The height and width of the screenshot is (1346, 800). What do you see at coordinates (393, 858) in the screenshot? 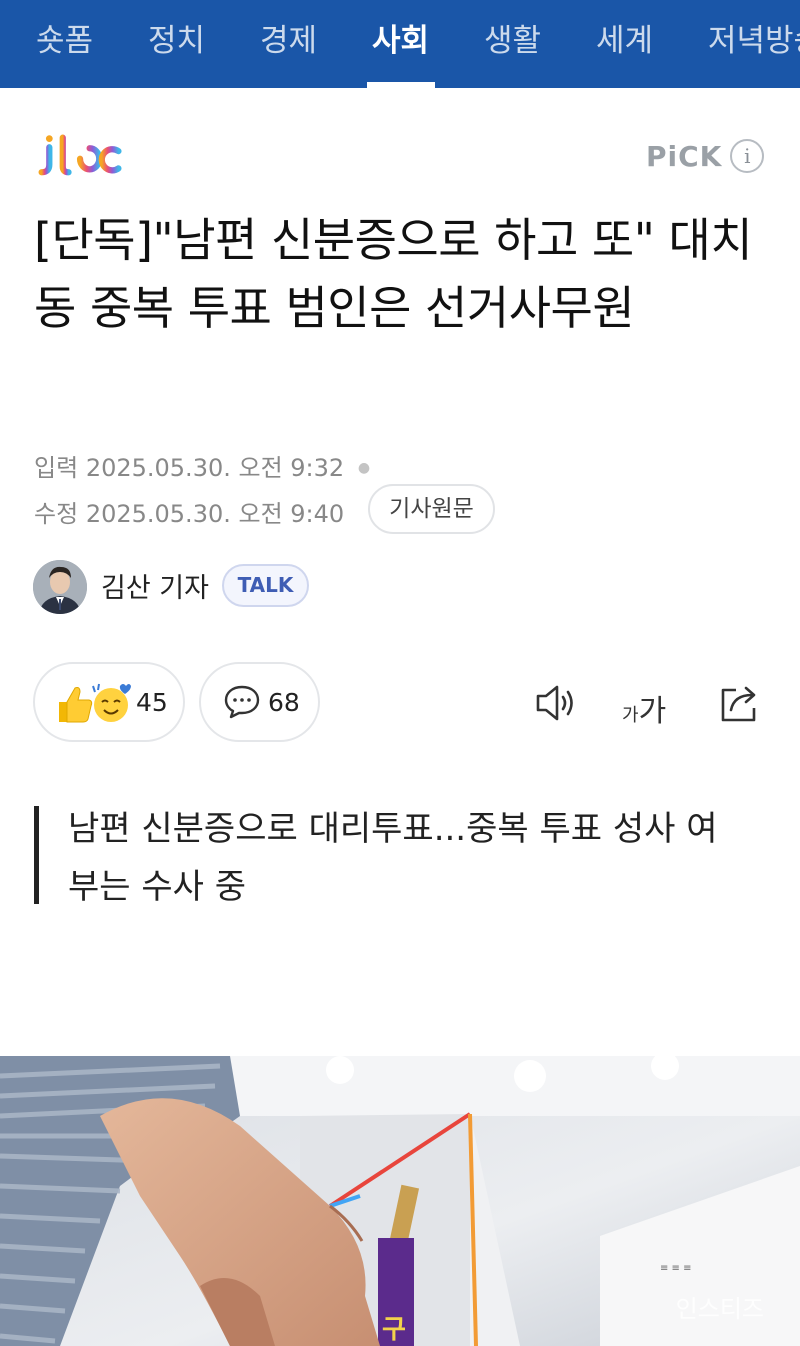
I see `article-subheading: 남편 신분증으로 대리투표...중복 투표 성사 여부는 수사 중` at bounding box center [393, 858].